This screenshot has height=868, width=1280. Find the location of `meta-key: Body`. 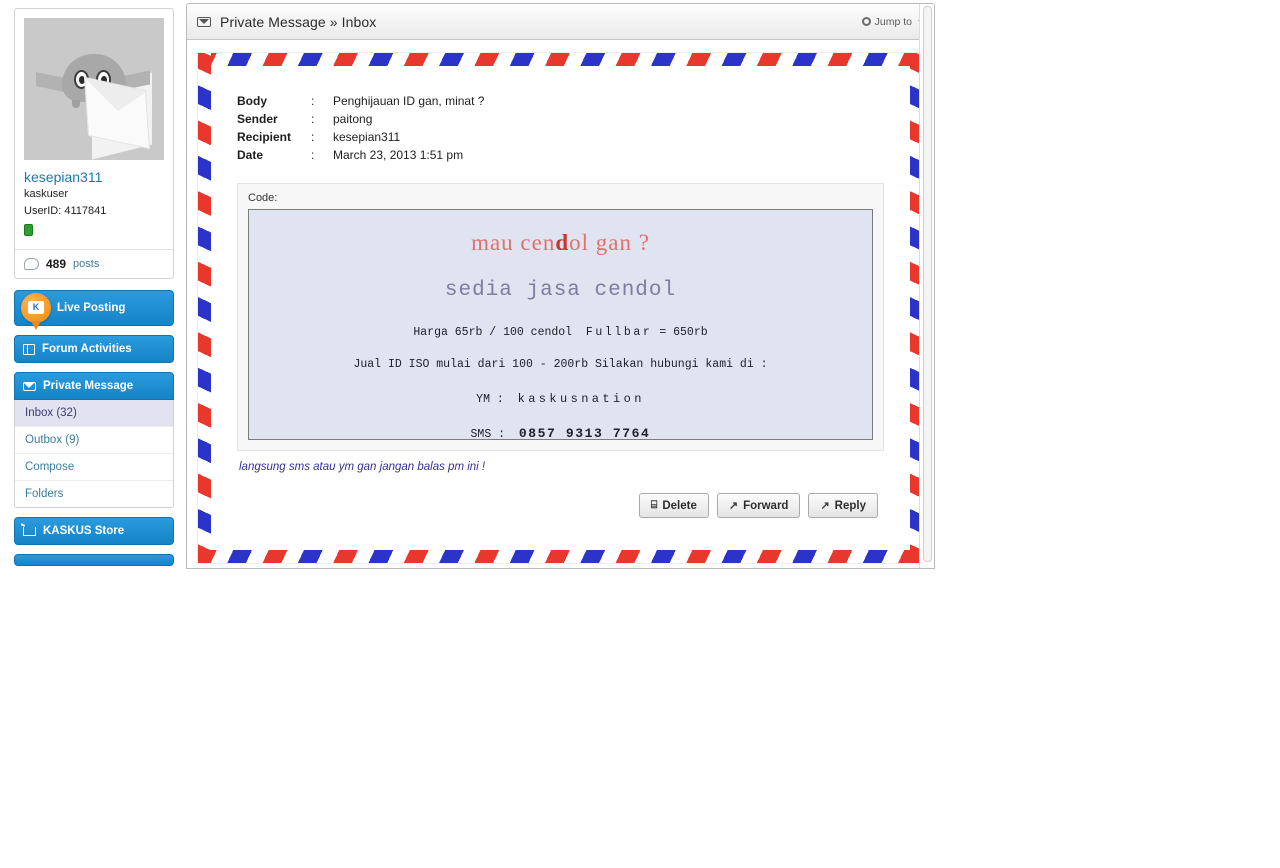

meta-key: Body is located at coordinates (252, 101).